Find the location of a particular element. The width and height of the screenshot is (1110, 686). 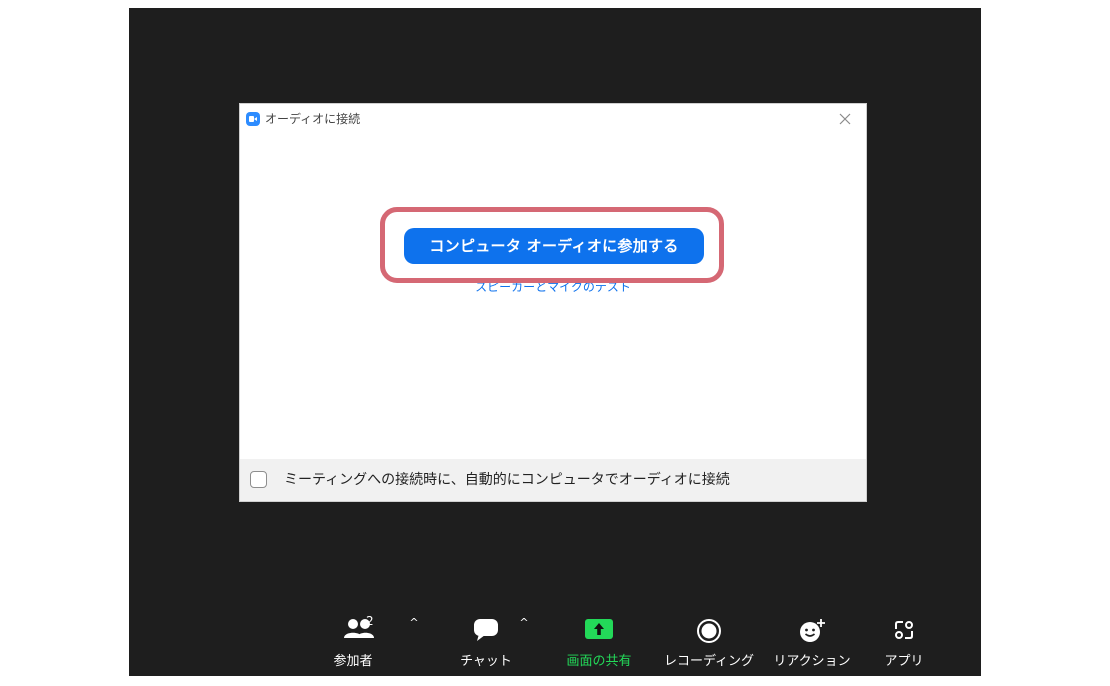

dialog-titlebar: オーディオに接続 is located at coordinates (553, 119).